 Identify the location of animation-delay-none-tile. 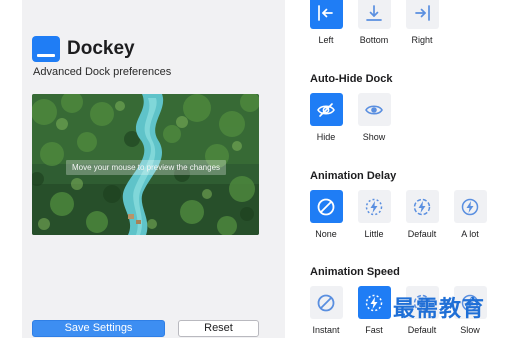
(326, 206).